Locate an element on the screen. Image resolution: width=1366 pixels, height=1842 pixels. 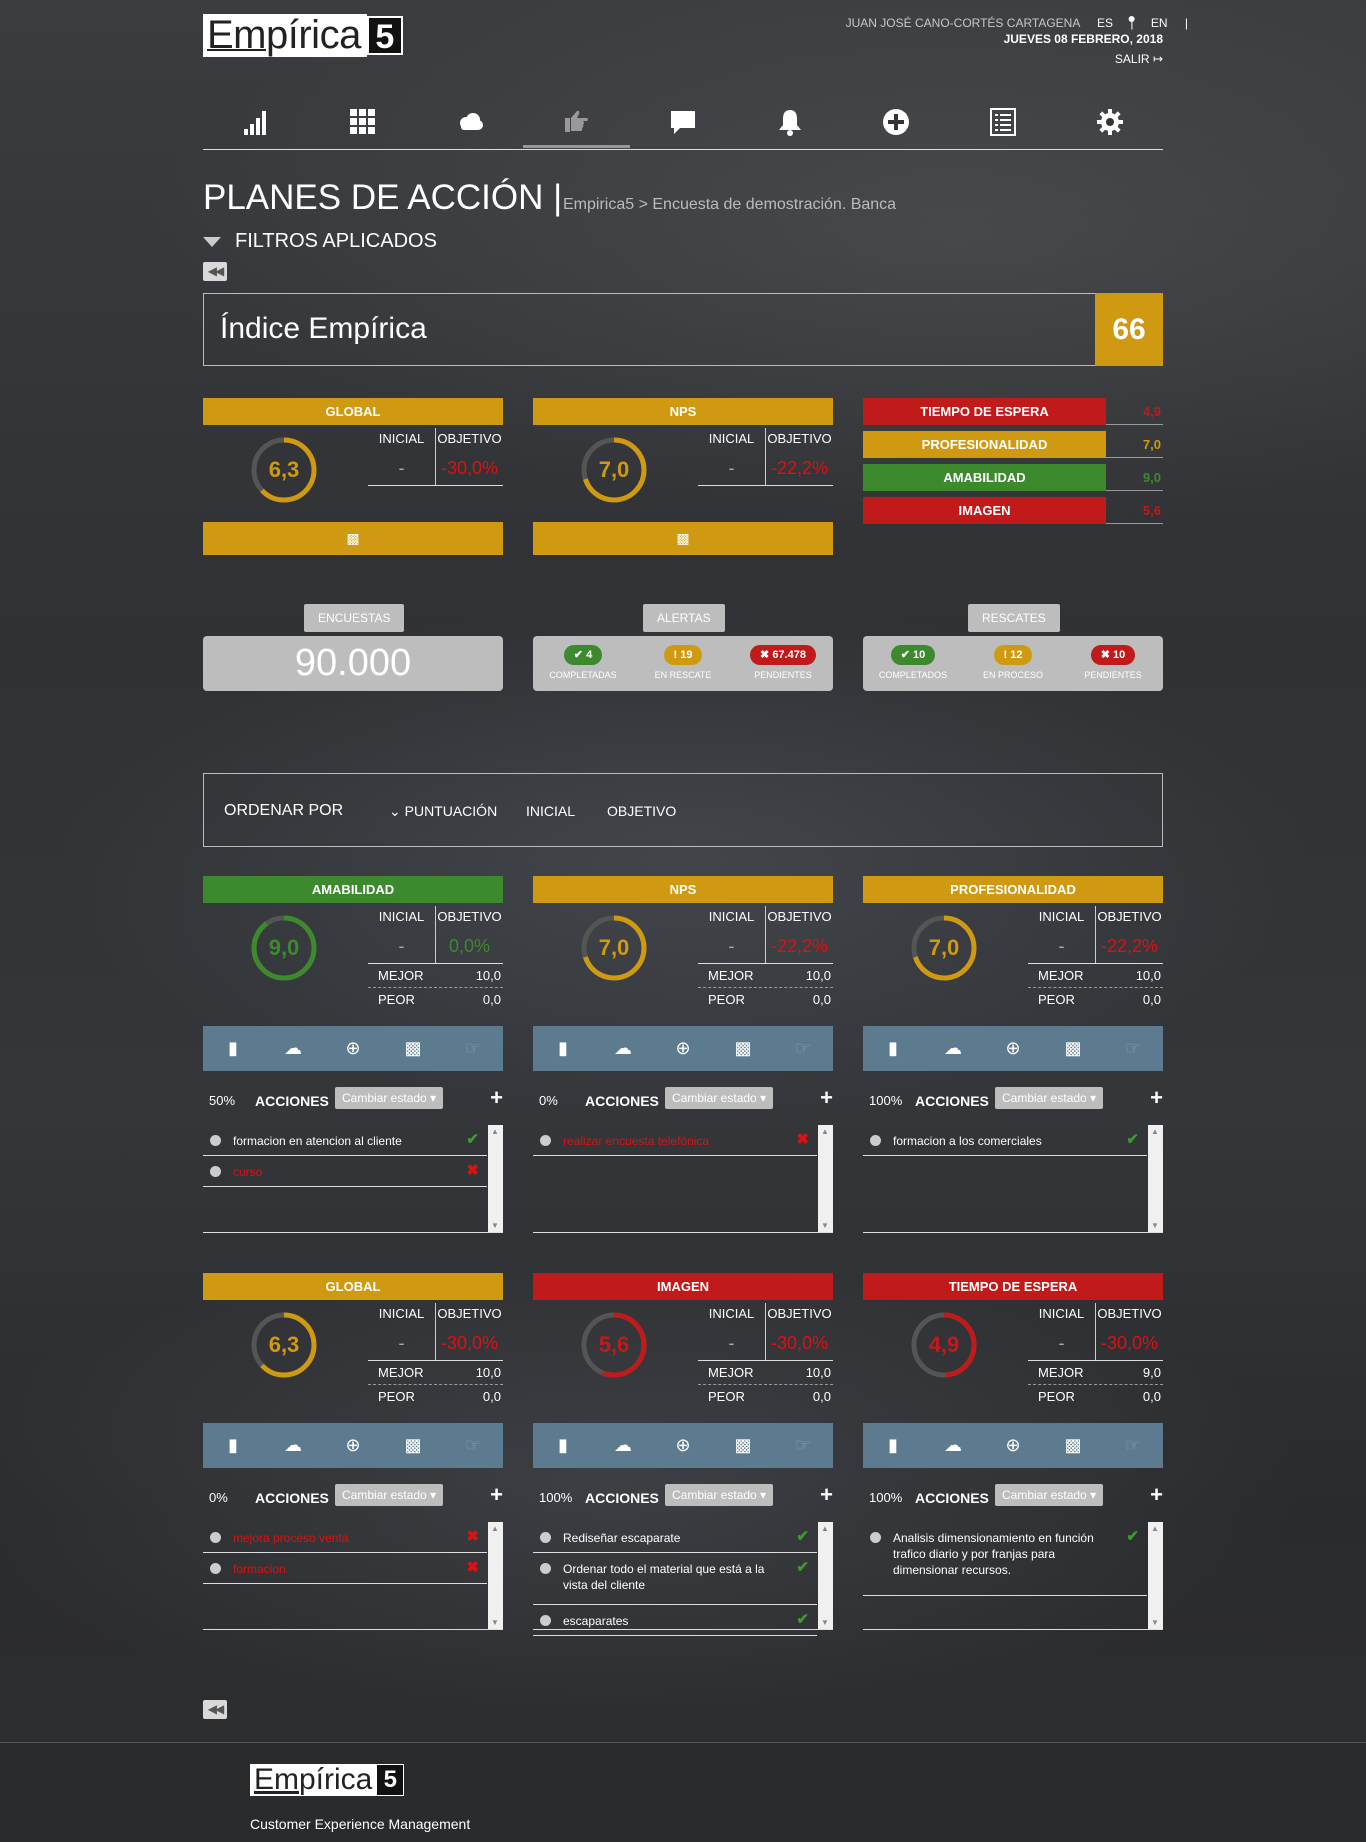
lang-es: ES is located at coordinates (1105, 23).